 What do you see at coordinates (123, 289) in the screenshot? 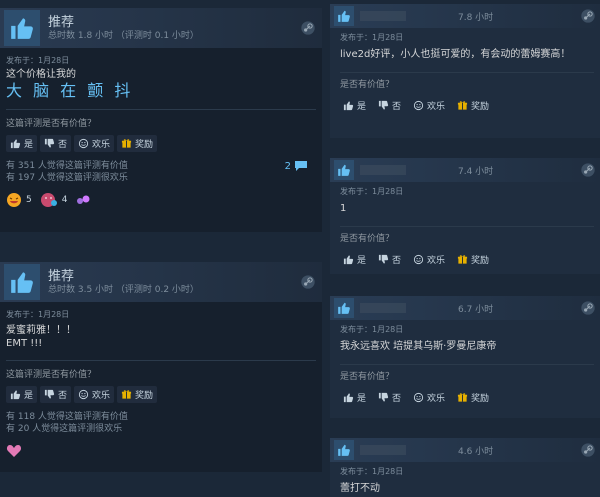
I see `playtime: 总时数 3.5 小时 （评测时 0.2 小时）` at bounding box center [123, 289].